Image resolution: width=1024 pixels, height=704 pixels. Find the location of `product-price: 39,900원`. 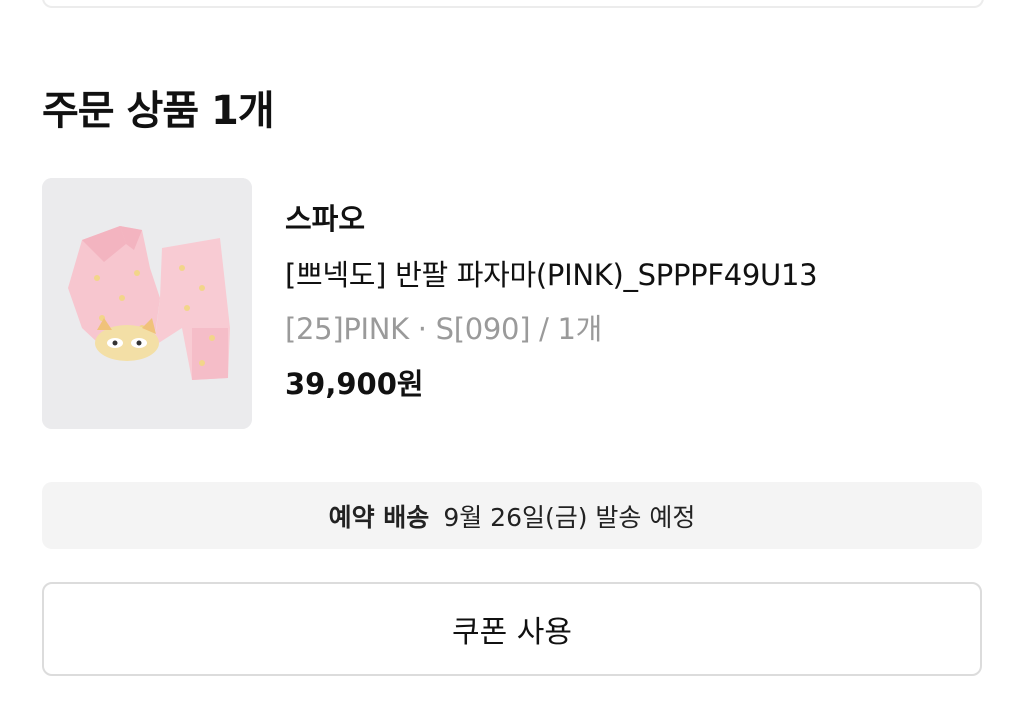

product-price: 39,900원 is located at coordinates (354, 384).